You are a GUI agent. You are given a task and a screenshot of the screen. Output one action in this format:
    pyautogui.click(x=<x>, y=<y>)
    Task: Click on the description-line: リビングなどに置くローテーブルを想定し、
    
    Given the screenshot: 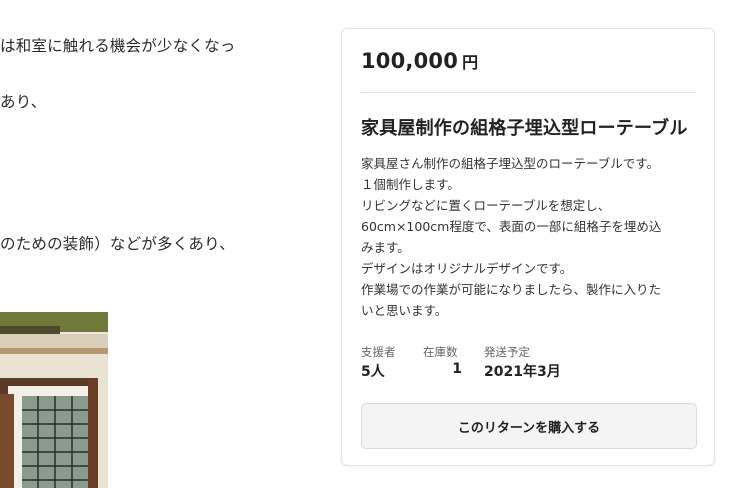 What is the action you would take?
    pyautogui.click(x=486, y=205)
    